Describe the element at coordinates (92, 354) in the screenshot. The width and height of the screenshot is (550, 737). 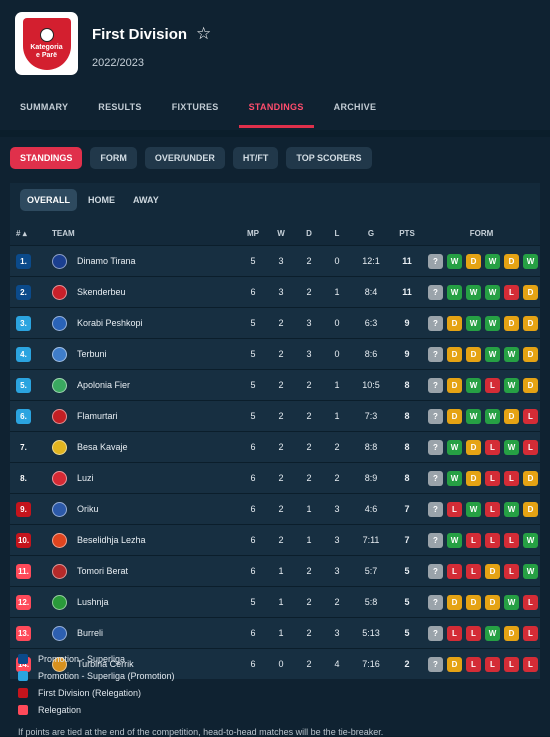
I see `team-name: Terbuni` at that location.